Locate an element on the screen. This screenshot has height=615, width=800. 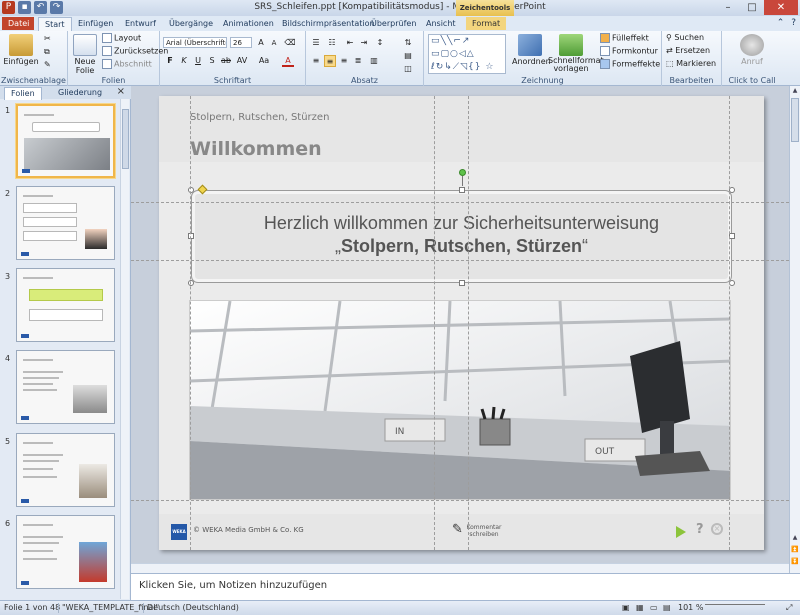
format-painter-icon: ✎ is located at coordinates (47, 64).